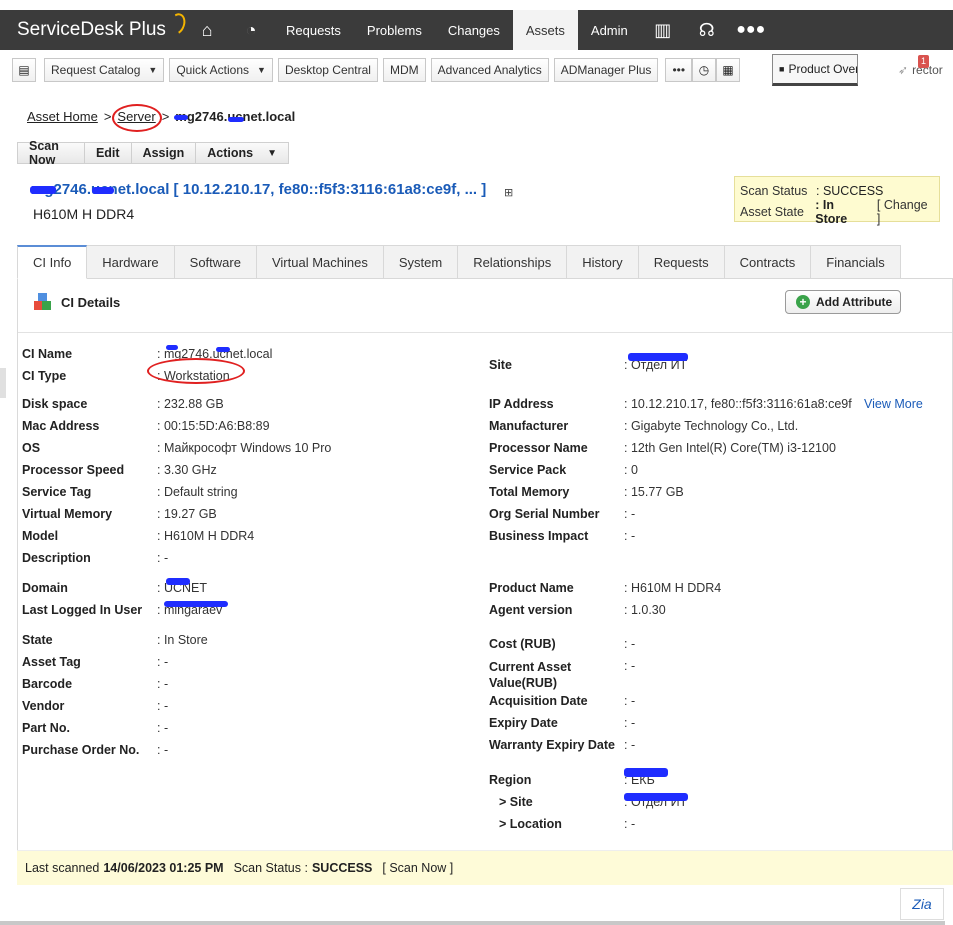 The height and width of the screenshot is (925, 953). Describe the element at coordinates (654, 492) in the screenshot. I see `field-value: : 15.77 GB` at that location.